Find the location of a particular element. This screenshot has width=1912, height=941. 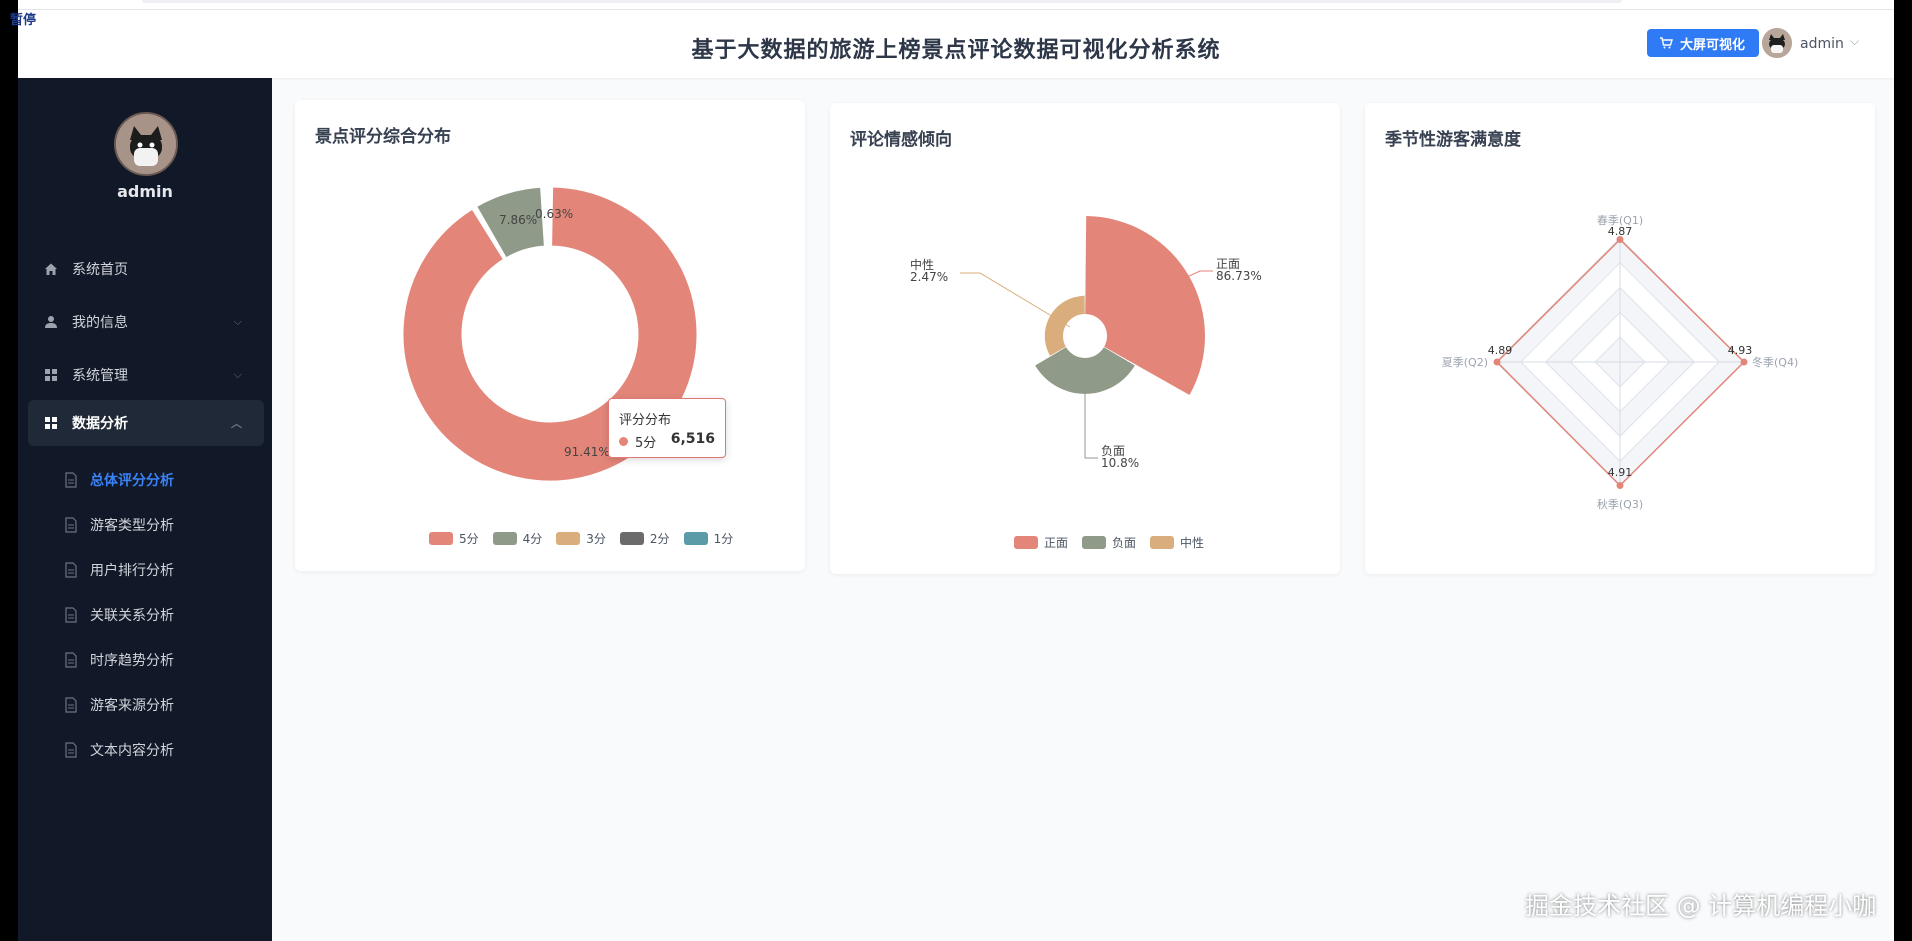

rating-distribution-card: 景点评分综合分布 91.41% 7.86% 0.63% 5分 4分 3分 2分 1分 is located at coordinates (550, 335).